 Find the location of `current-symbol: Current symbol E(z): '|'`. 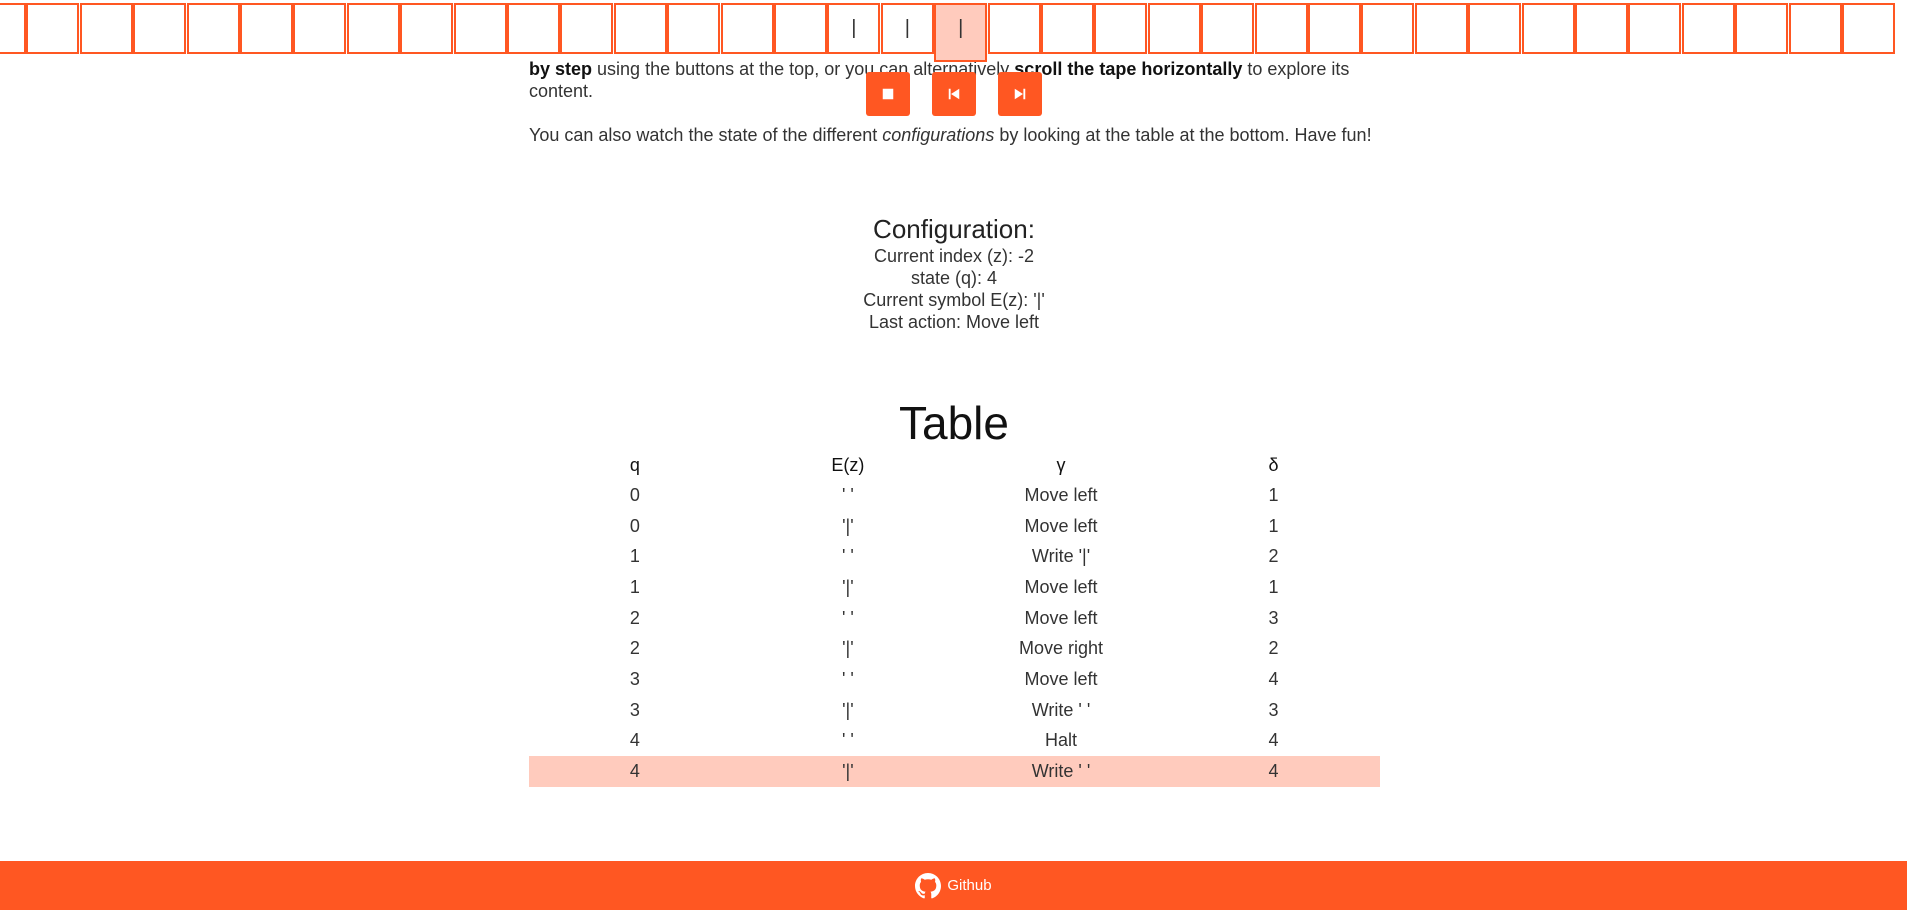

current-symbol: Current symbol E(z): '|' is located at coordinates (954, 300).